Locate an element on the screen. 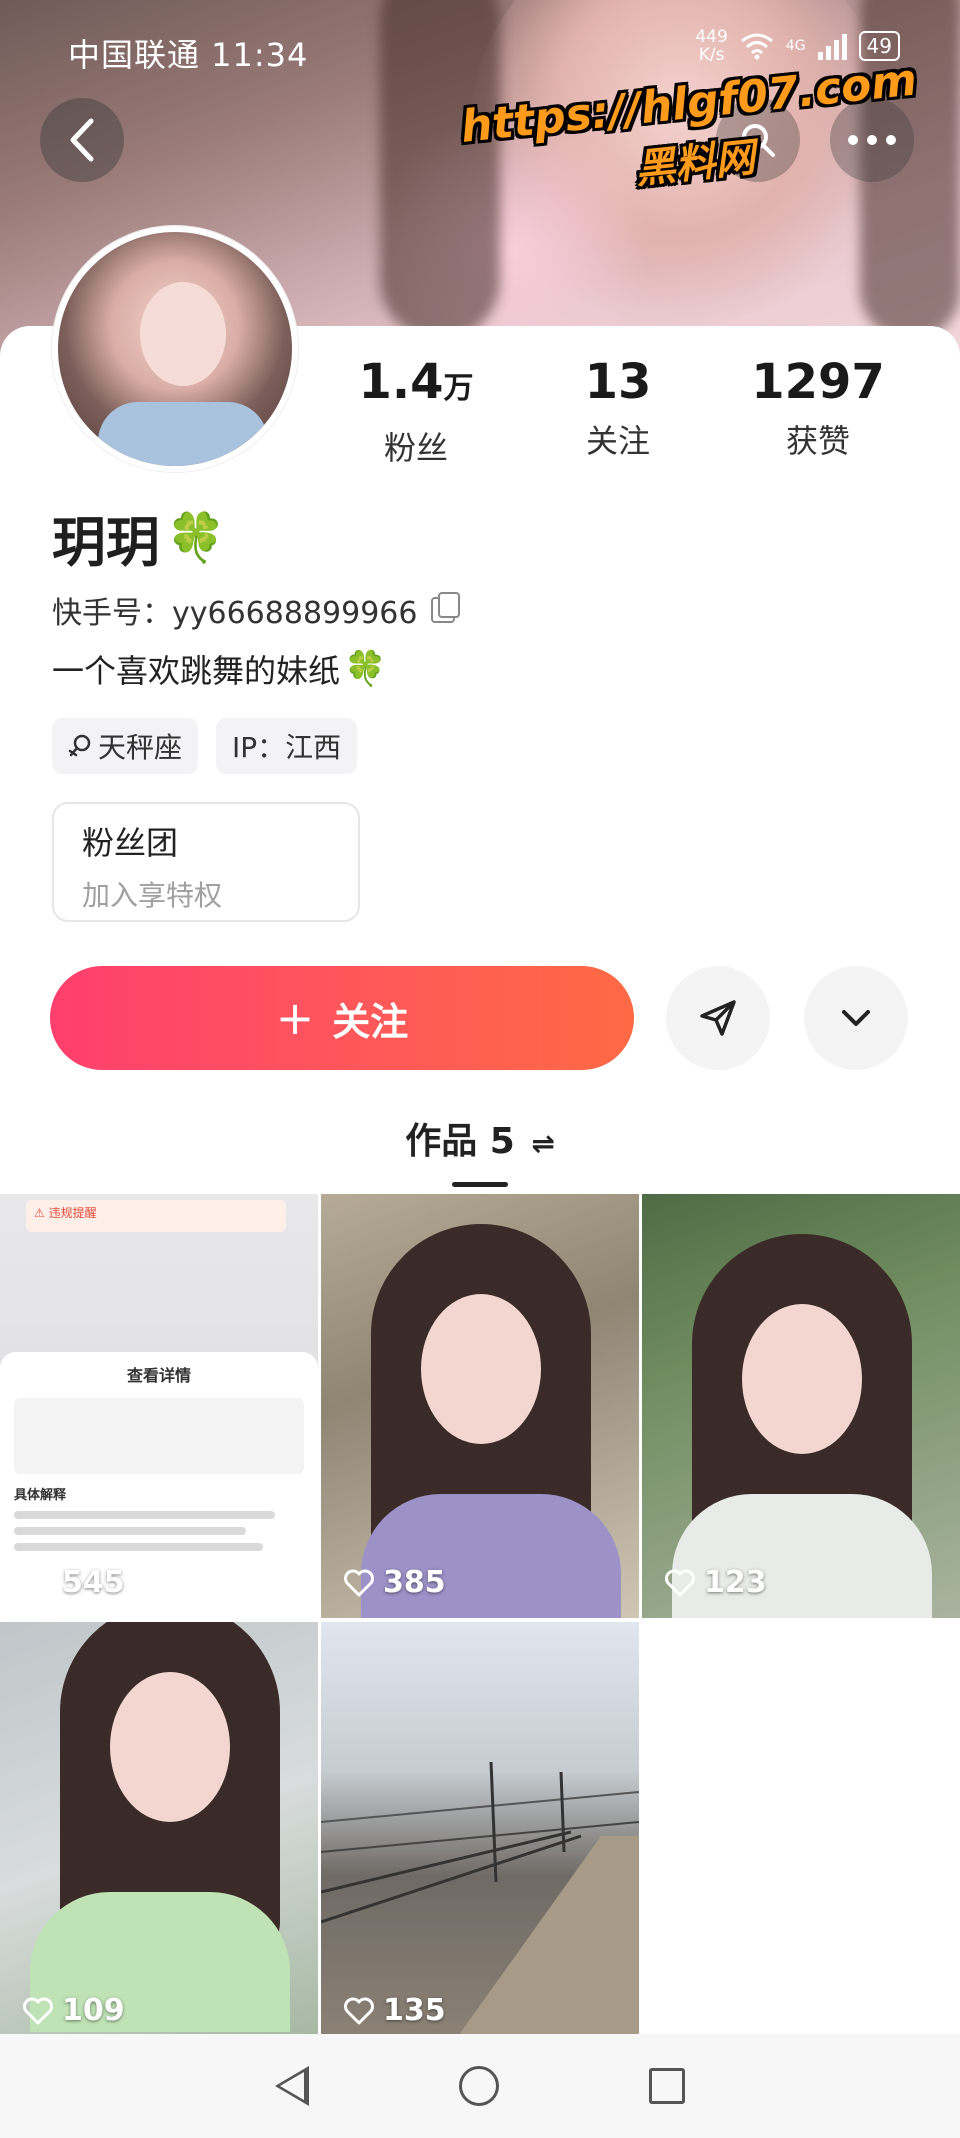  stat-likes: 1297 获赞 is located at coordinates (818, 408).